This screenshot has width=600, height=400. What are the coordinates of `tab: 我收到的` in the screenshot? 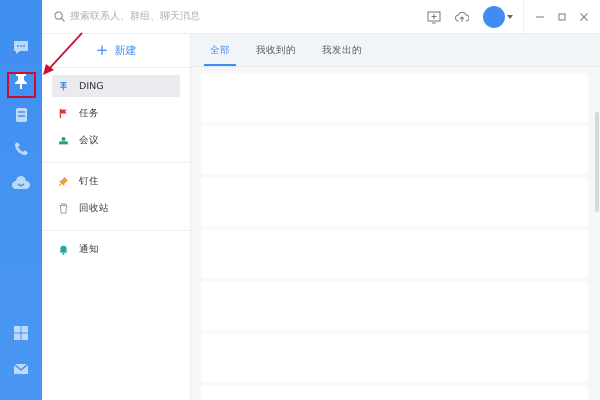 It's located at (276, 54).